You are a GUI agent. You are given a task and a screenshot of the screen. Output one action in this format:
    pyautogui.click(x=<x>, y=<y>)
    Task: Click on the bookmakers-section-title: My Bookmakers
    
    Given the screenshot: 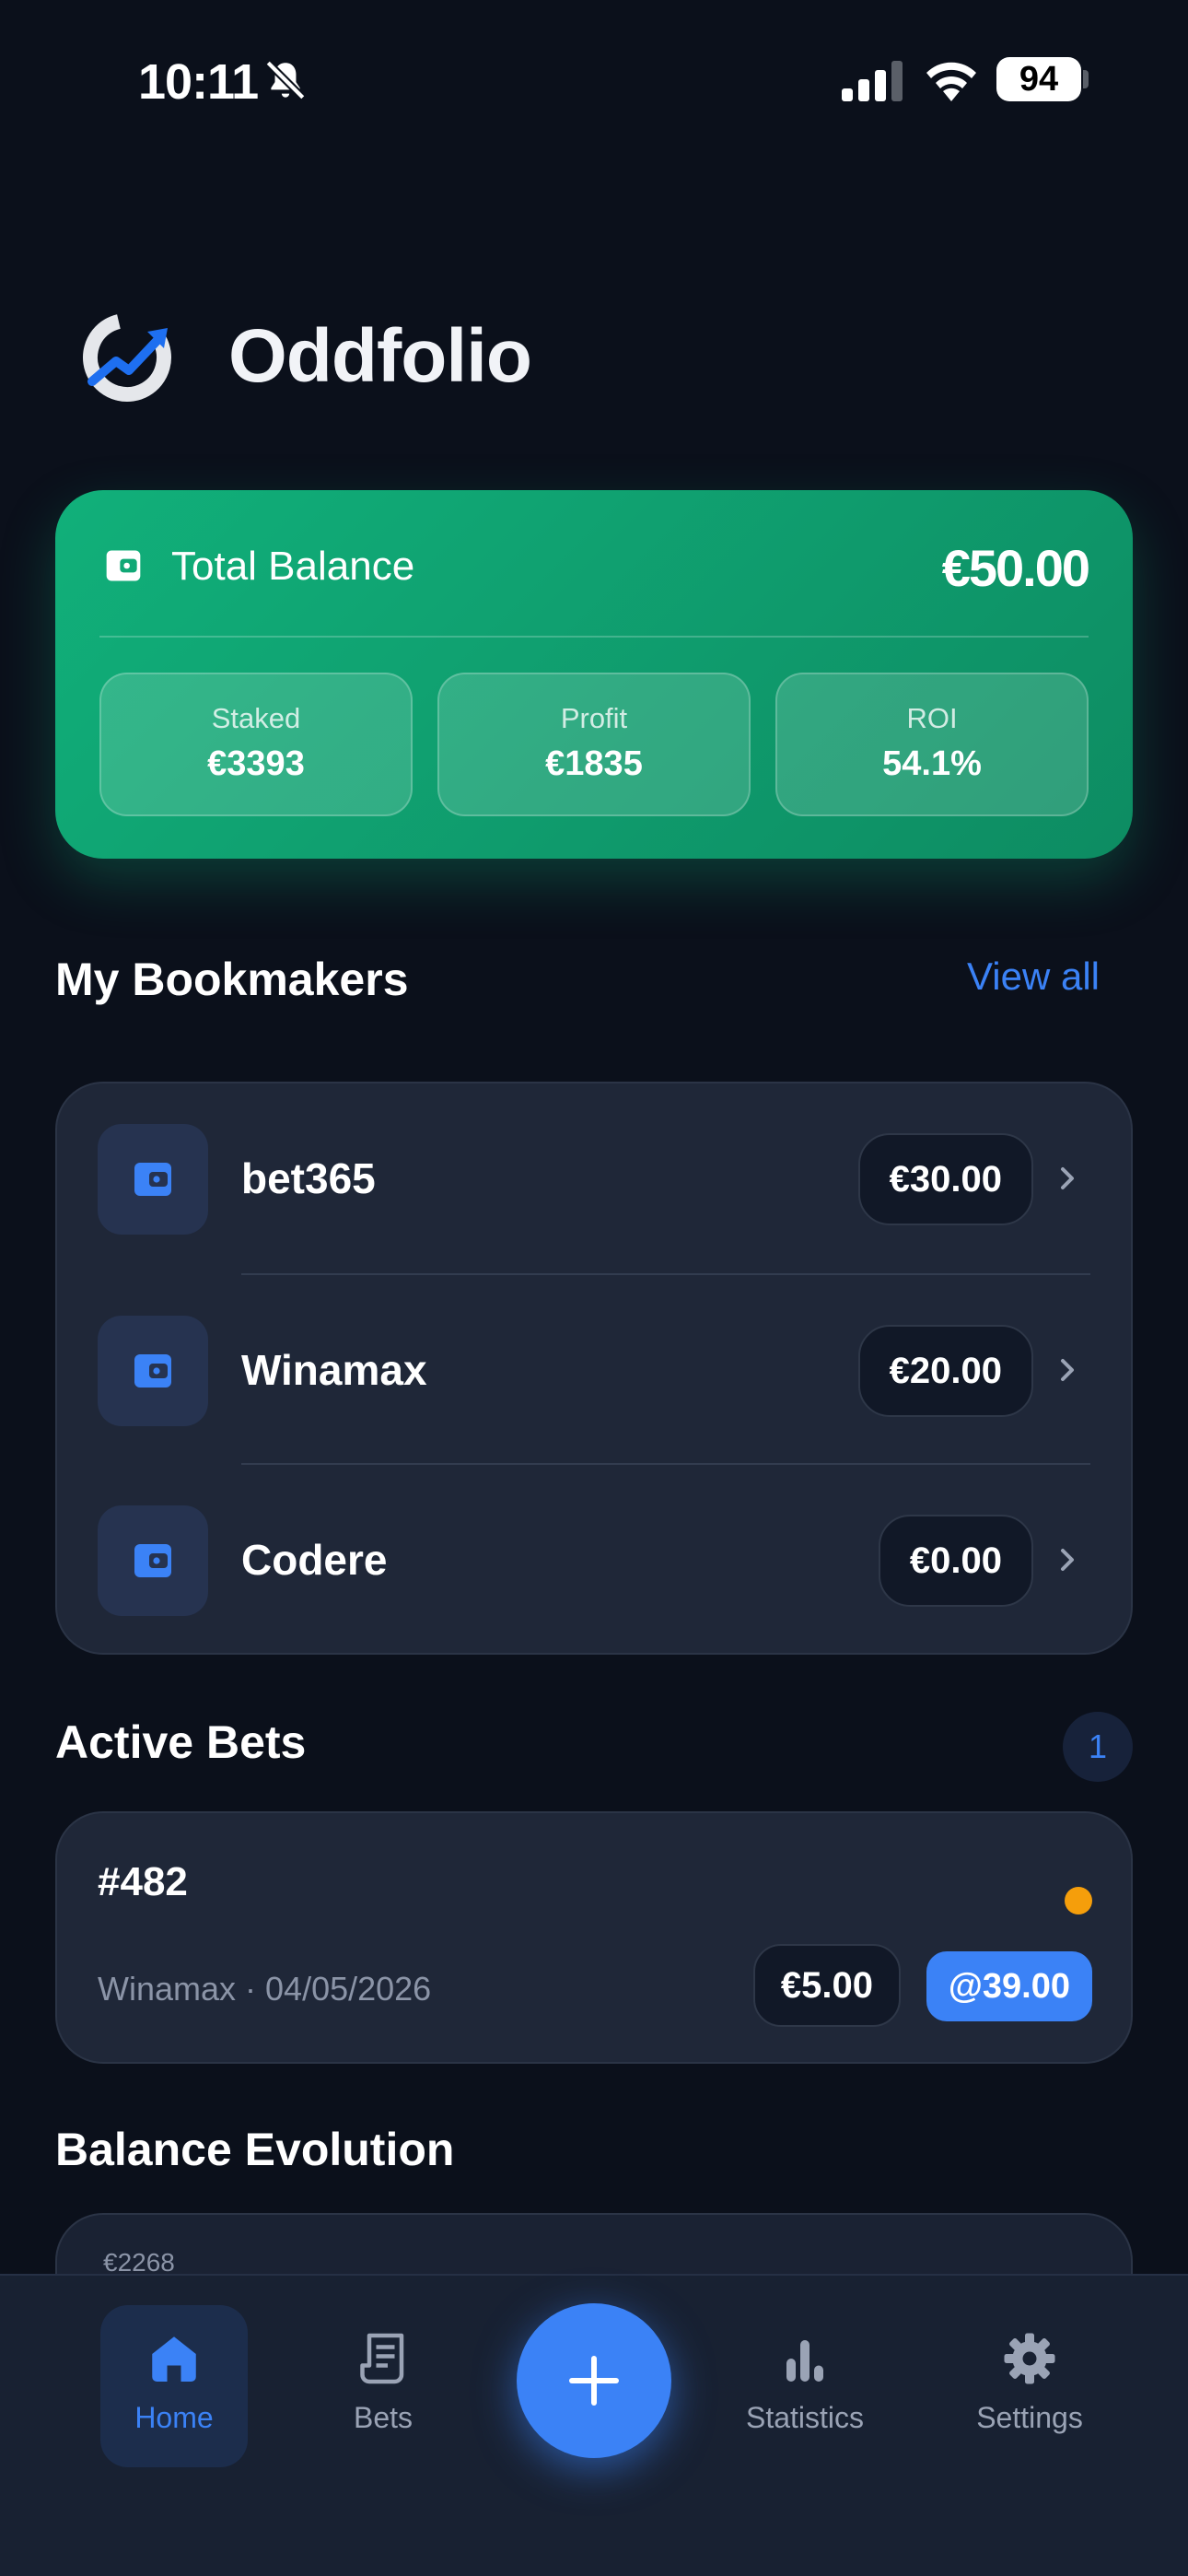 What is the action you would take?
    pyautogui.click(x=232, y=979)
    